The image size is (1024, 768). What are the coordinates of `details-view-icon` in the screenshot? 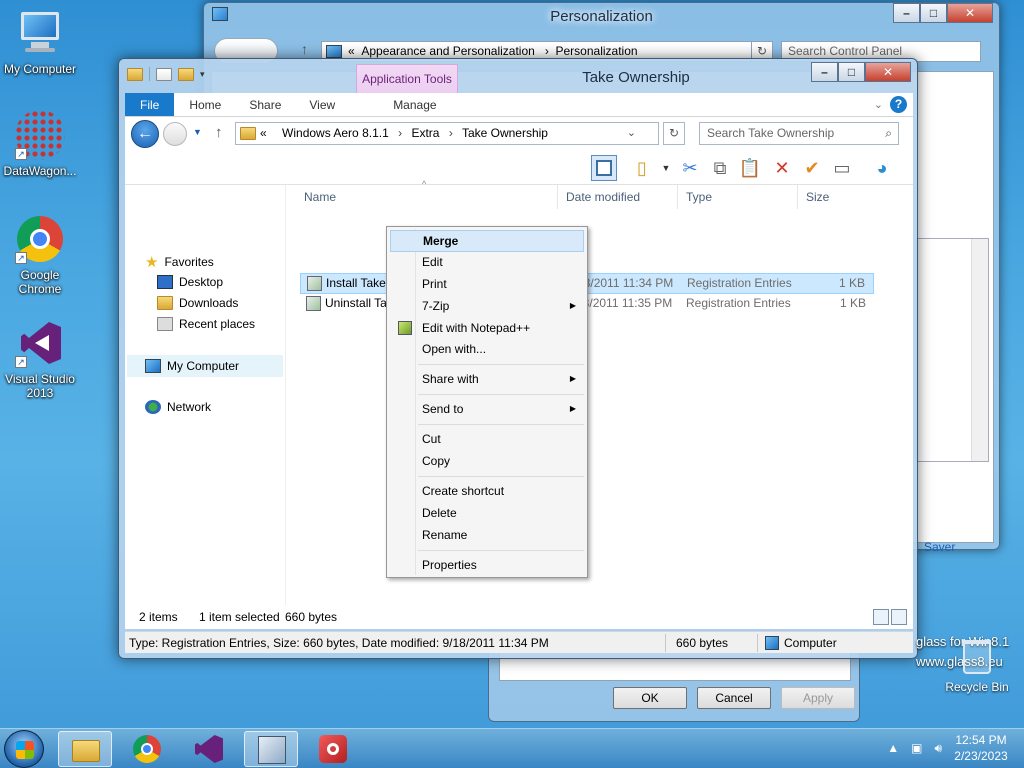 It's located at (881, 617).